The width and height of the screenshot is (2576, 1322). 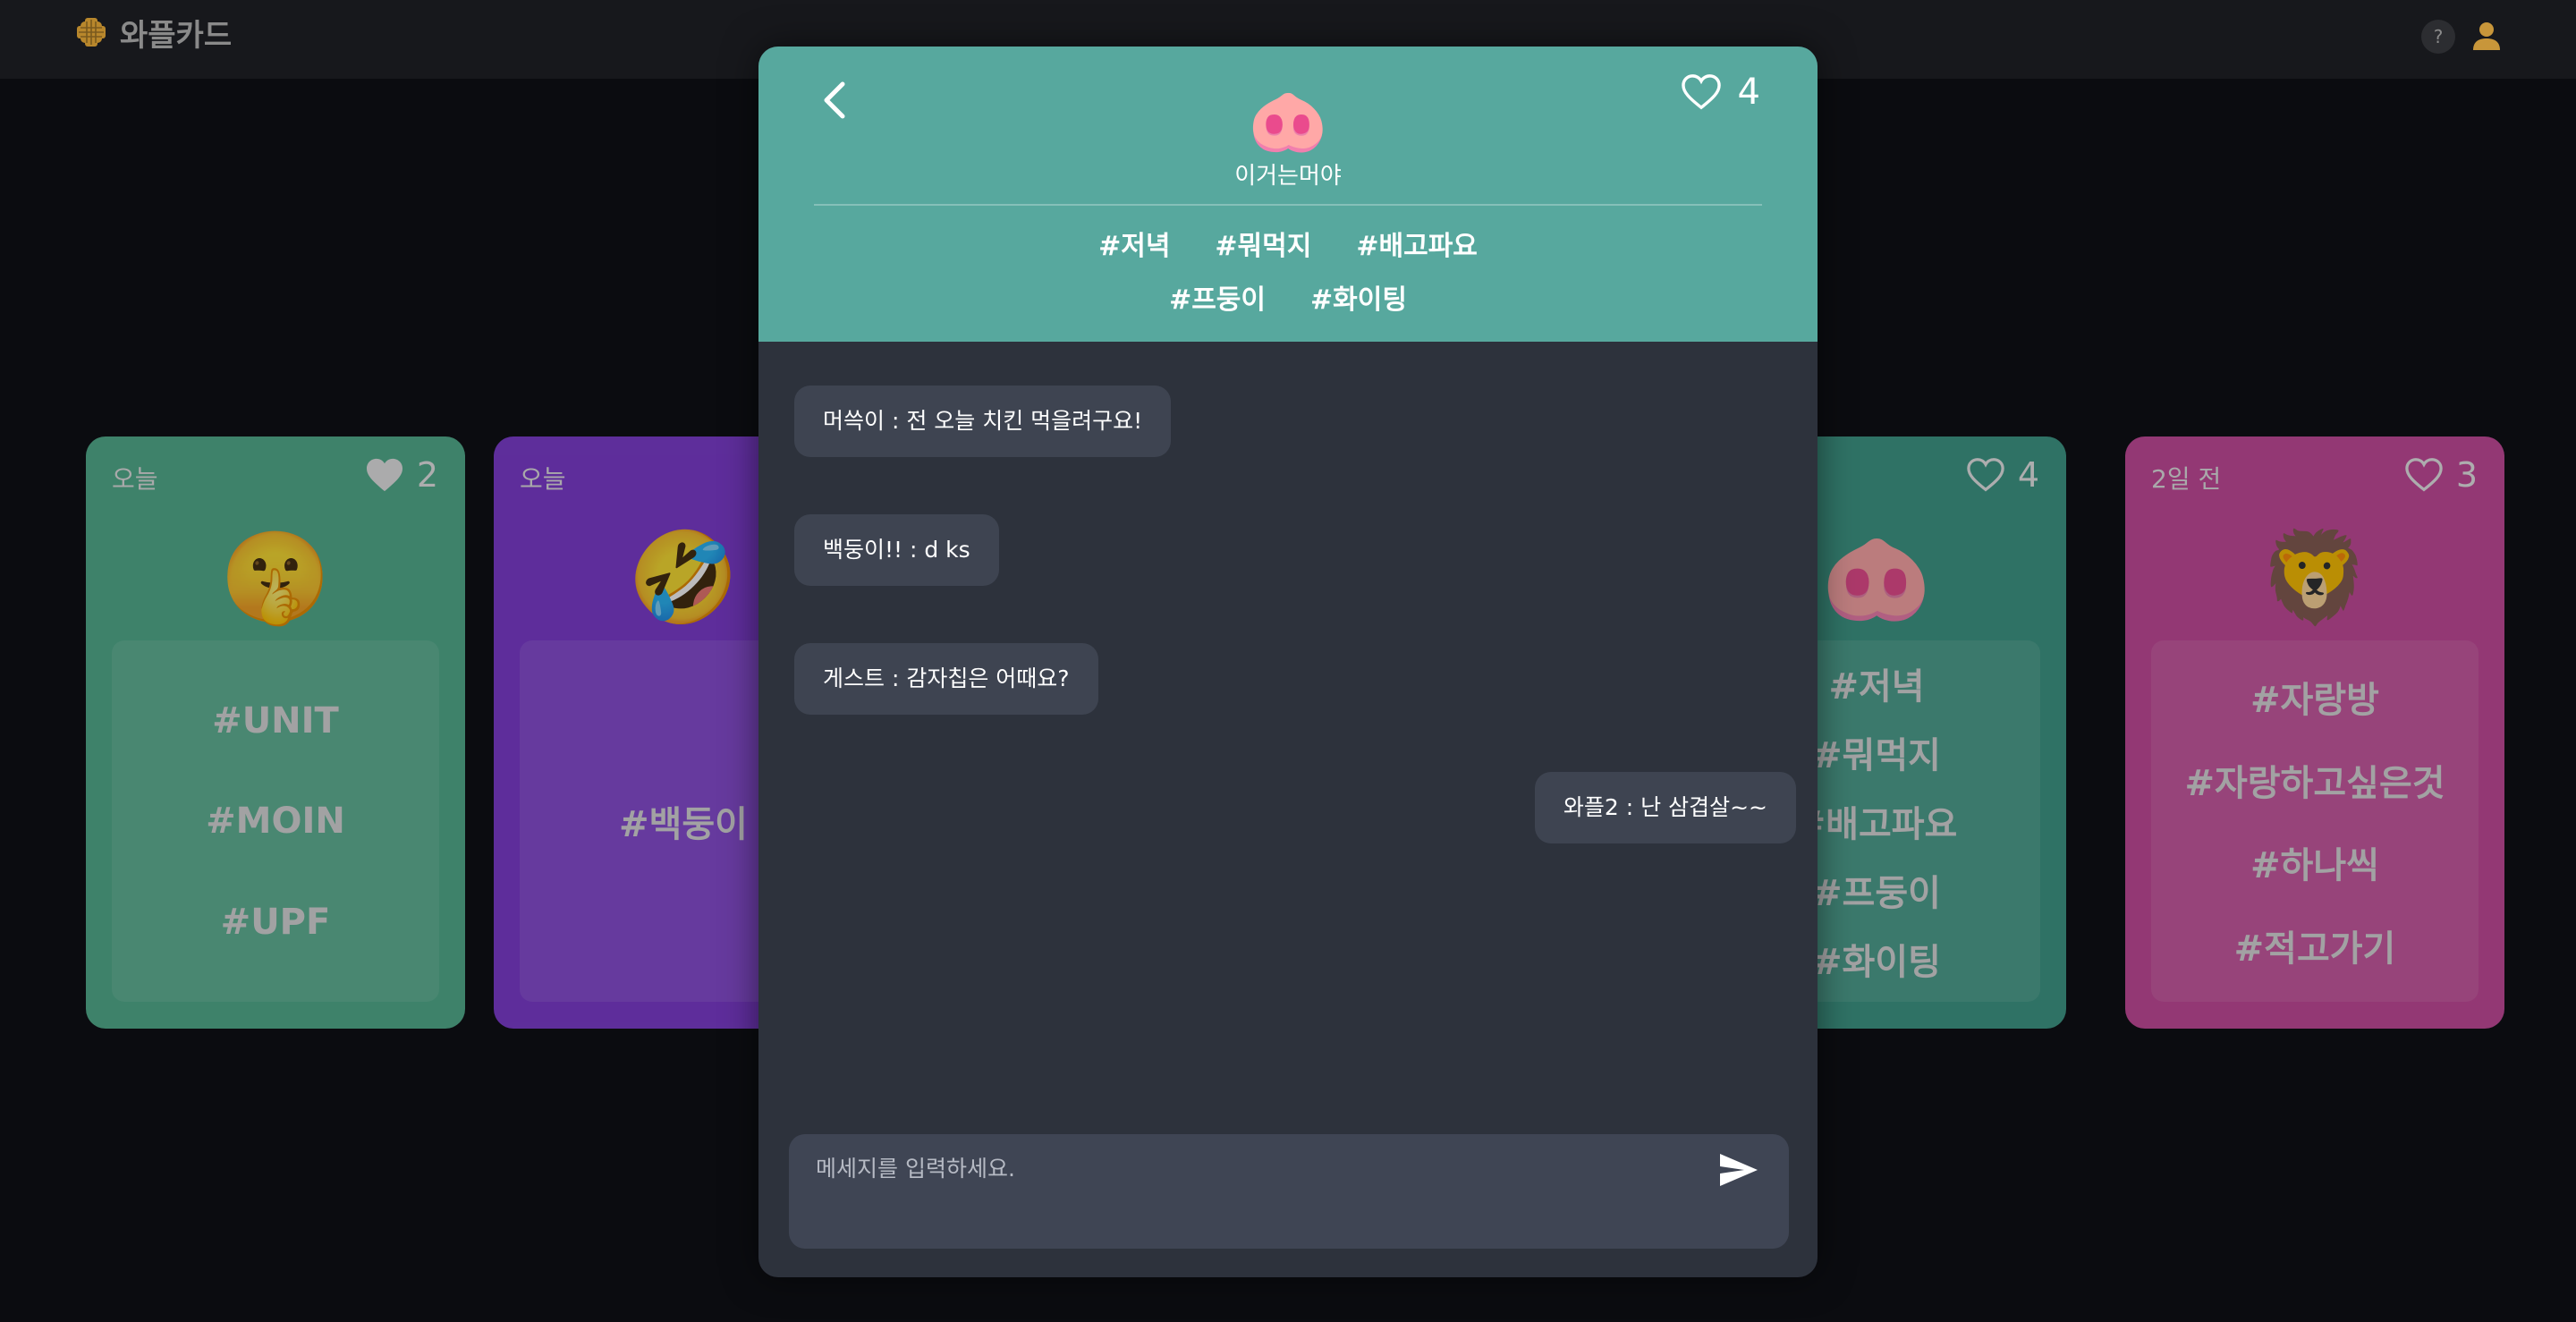 What do you see at coordinates (1876, 962) in the screenshot?
I see `card-tag: #화이팅` at bounding box center [1876, 962].